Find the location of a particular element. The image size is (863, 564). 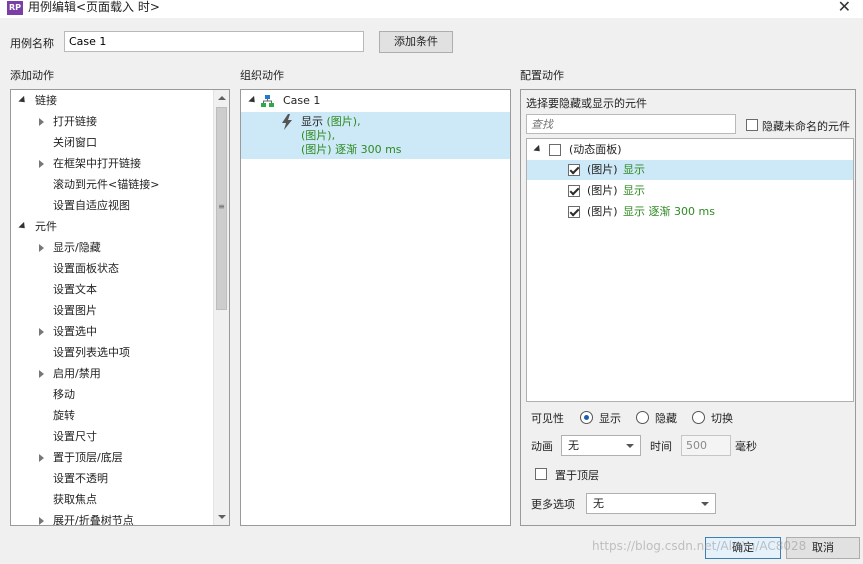

close-icon: ✕ is located at coordinates (844, 8).